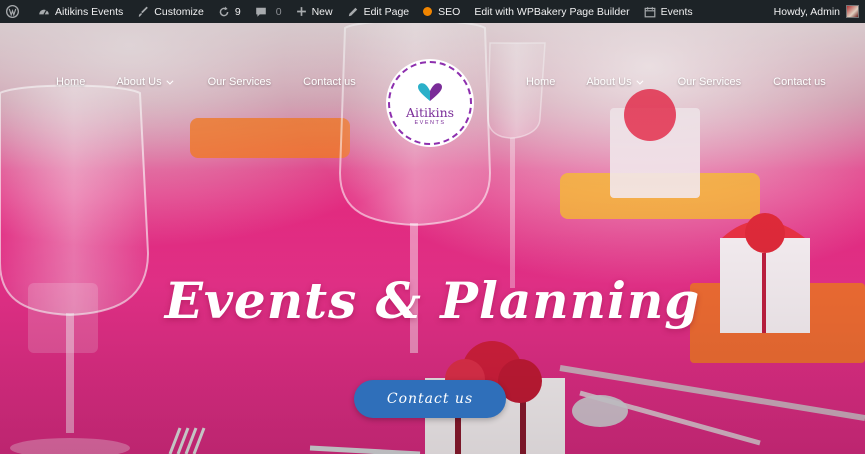 This screenshot has height=454, width=865. Describe the element at coordinates (278, 11) in the screenshot. I see `comments-count: 0` at that location.